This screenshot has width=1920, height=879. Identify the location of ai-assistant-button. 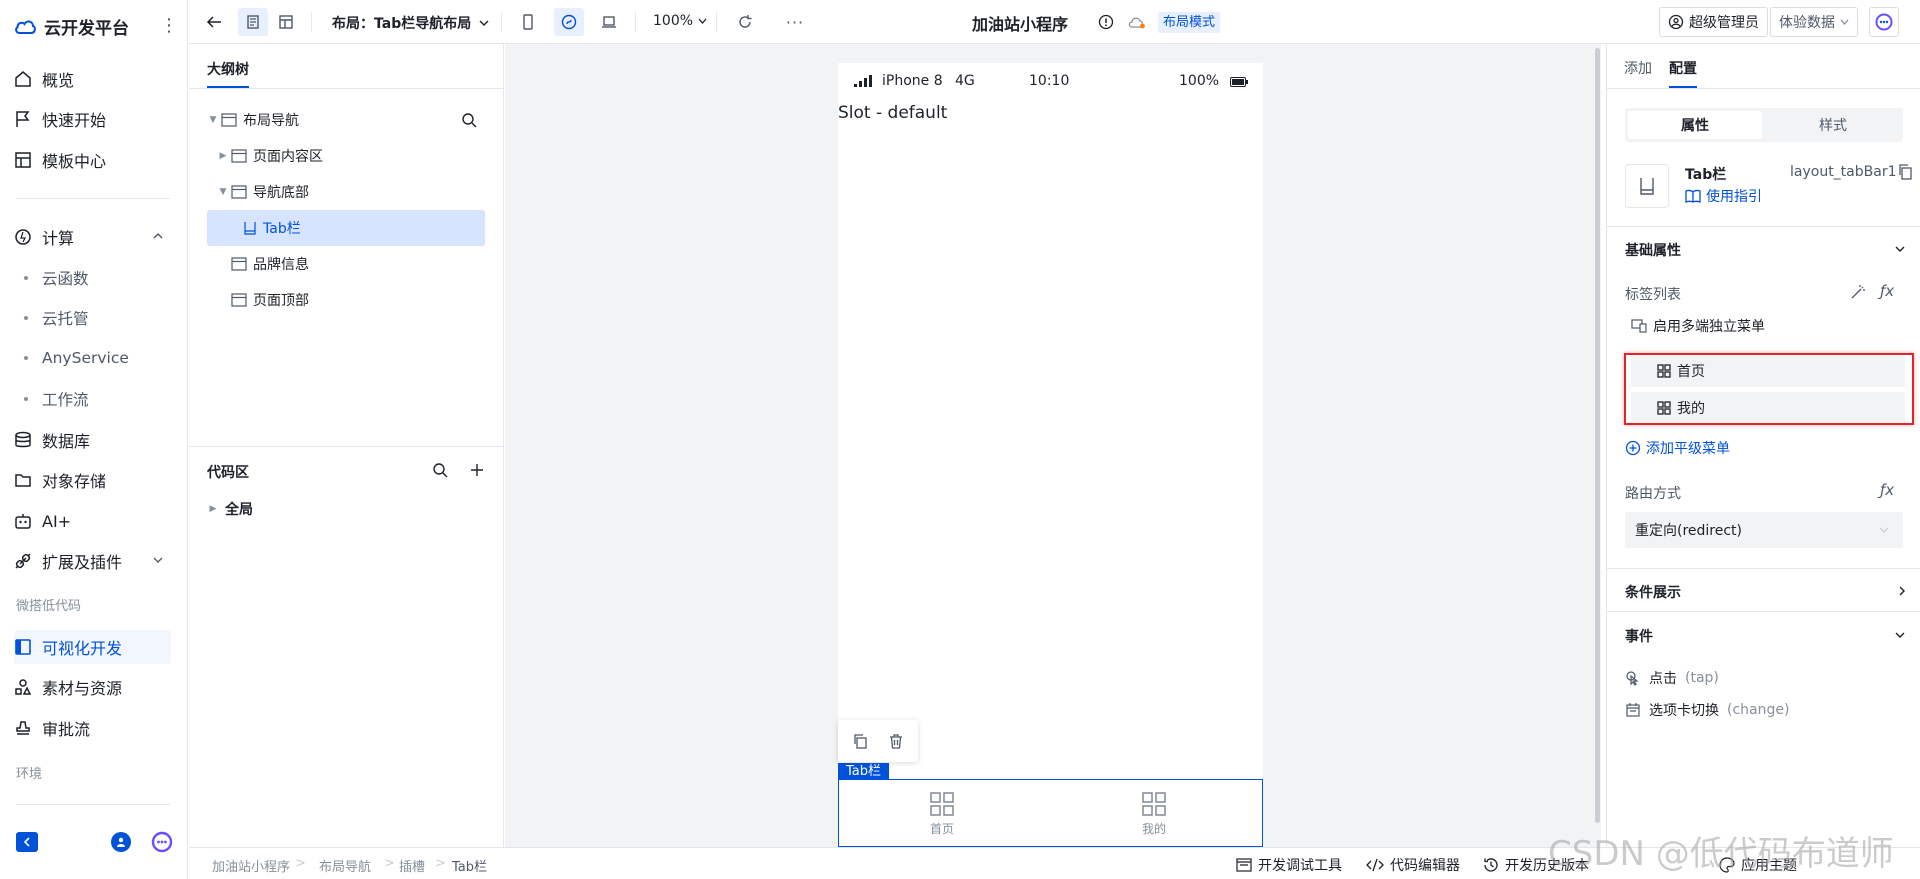
(1884, 22).